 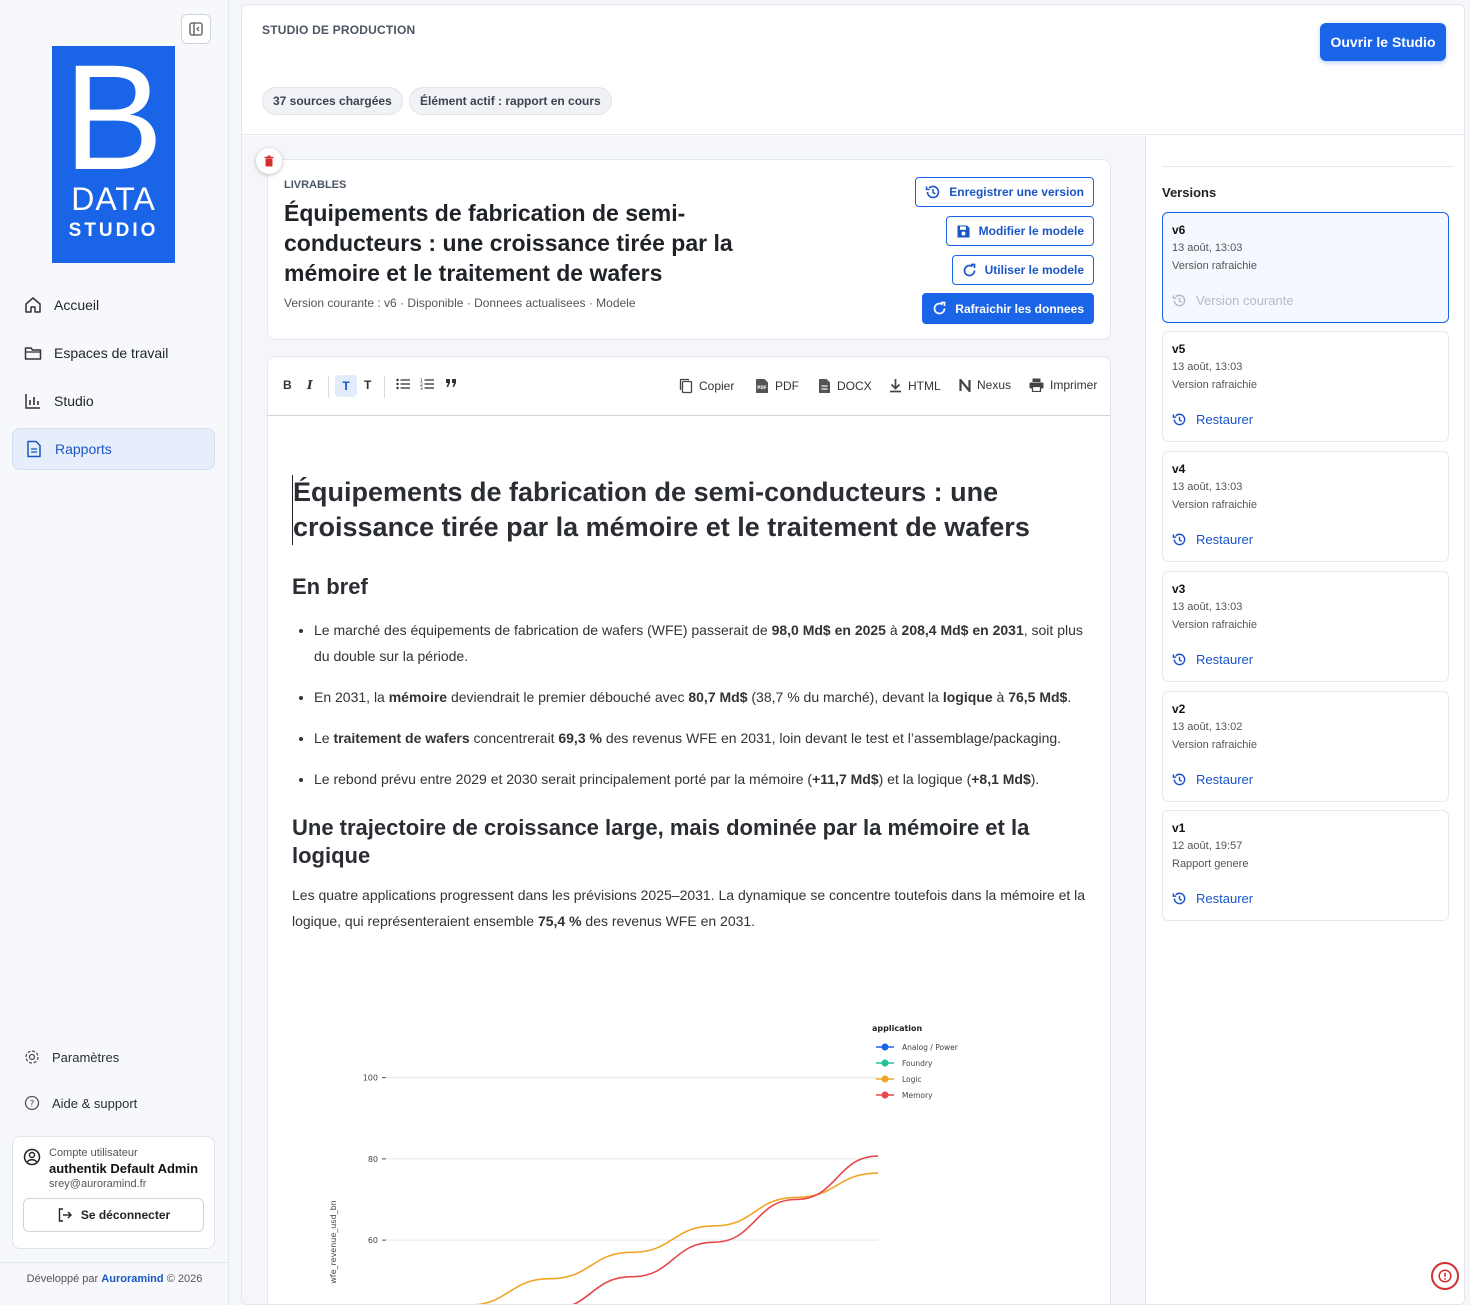 I want to click on edit-model-button: Modifier le modele, so click(x=1019, y=231).